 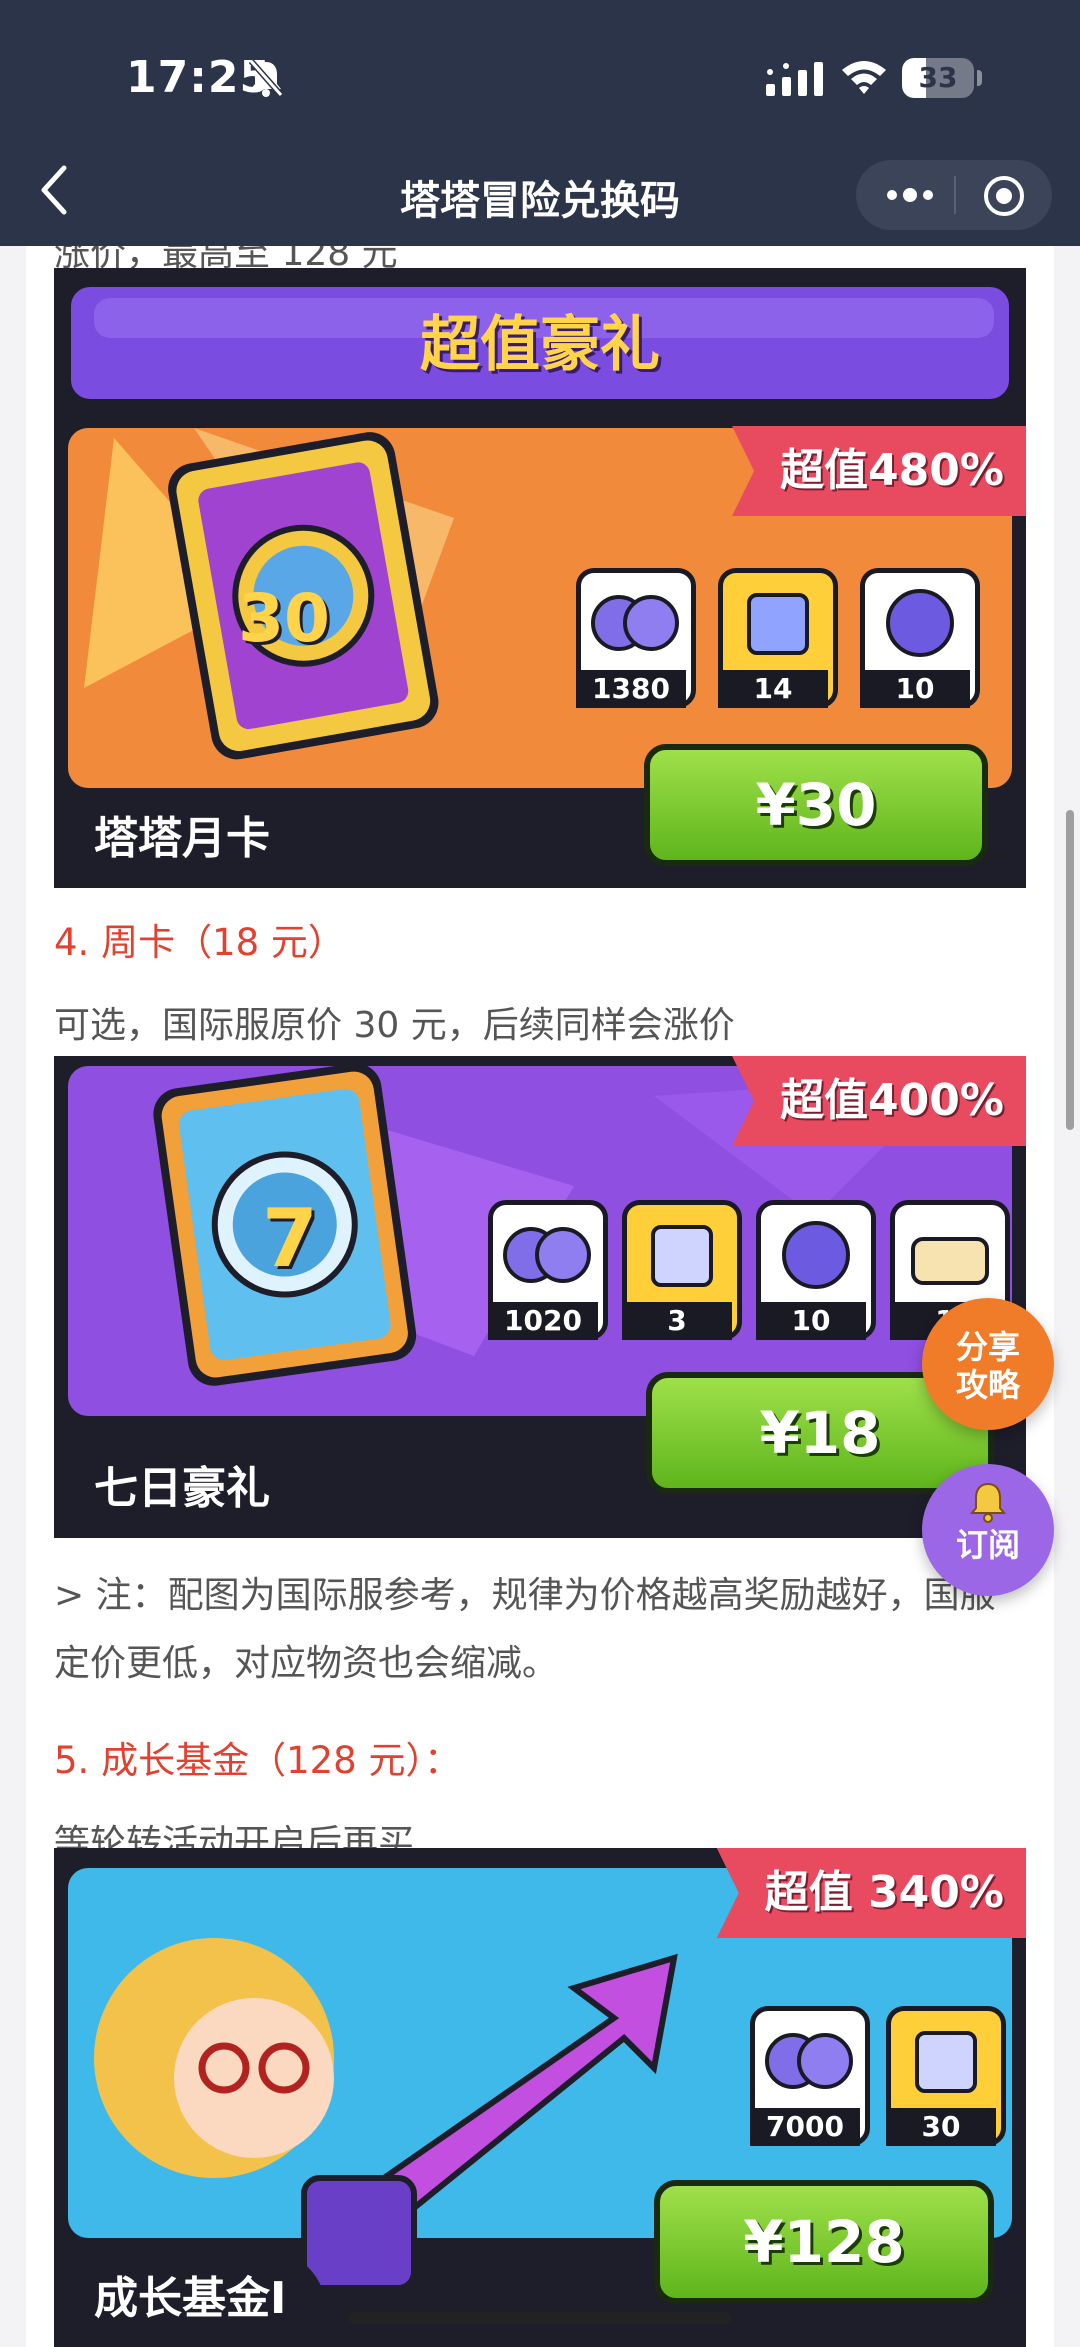 What do you see at coordinates (910, 195) in the screenshot?
I see `more-icon` at bounding box center [910, 195].